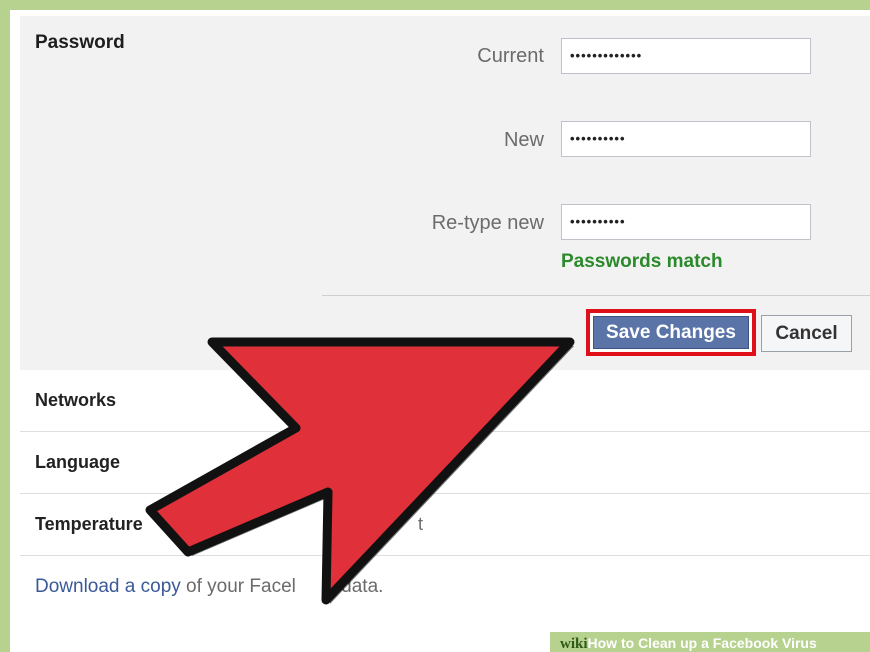 The height and width of the screenshot is (652, 870). I want to click on watermark-how: How, so click(602, 643).